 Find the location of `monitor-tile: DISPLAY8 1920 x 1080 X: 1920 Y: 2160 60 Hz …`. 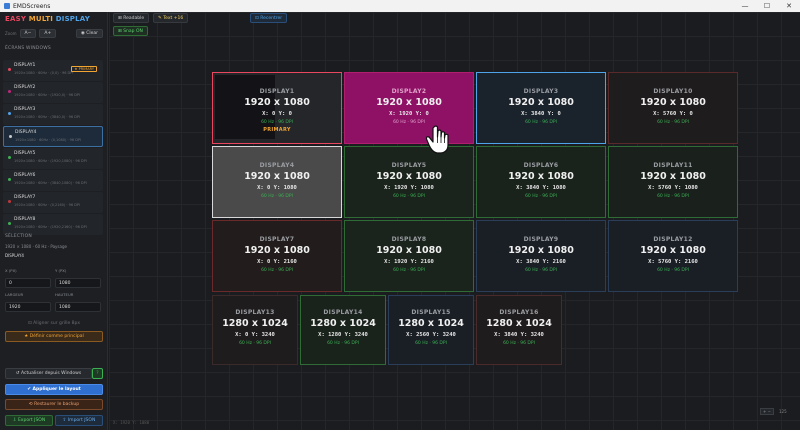

monitor-tile: DISPLAY8 1920 x 1080 X: 1920 Y: 2160 60 Hz … is located at coordinates (409, 256).